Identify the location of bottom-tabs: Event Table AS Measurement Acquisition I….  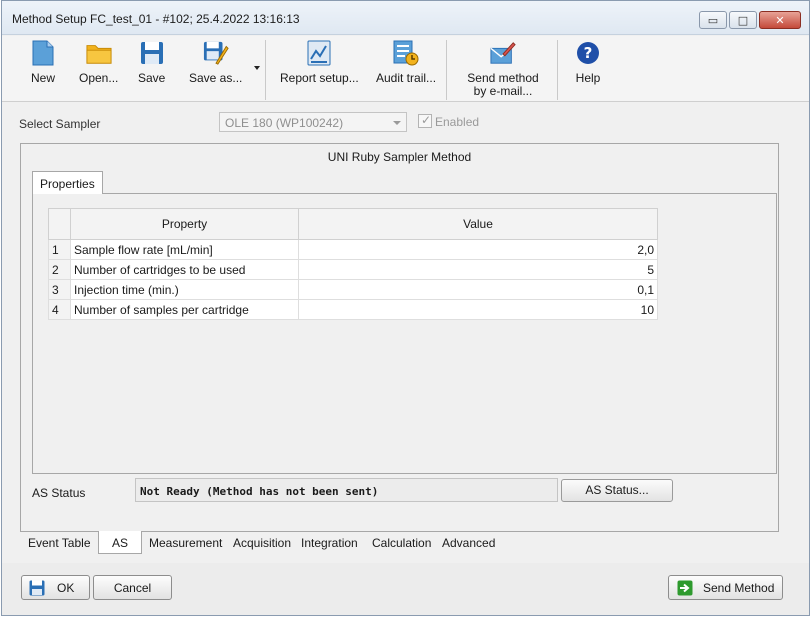
(405, 543).